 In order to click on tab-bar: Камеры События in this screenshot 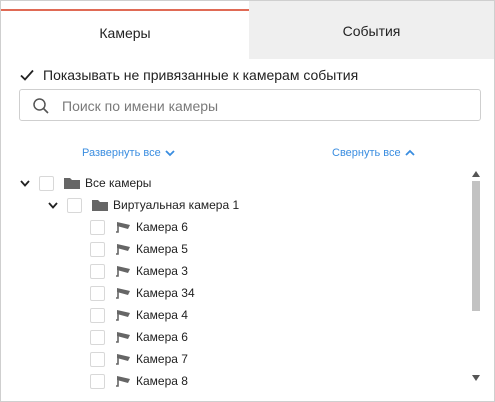, I will do `click(247, 30)`.